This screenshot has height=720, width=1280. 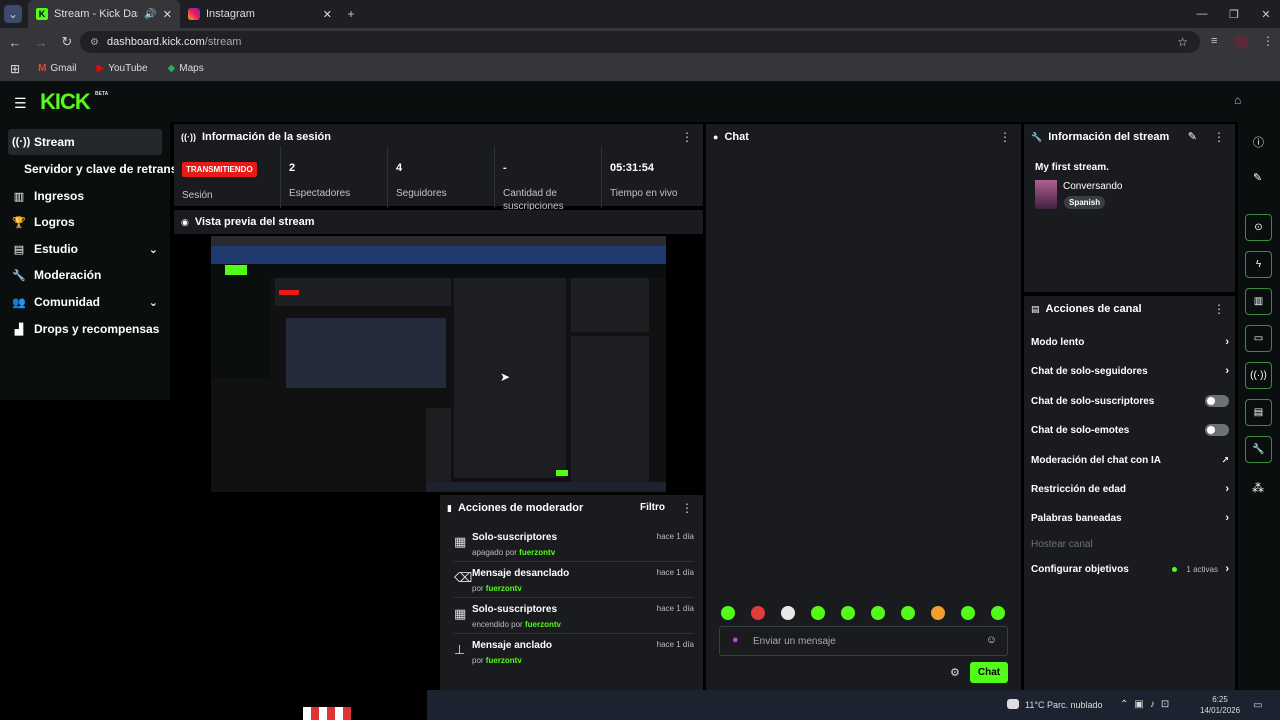 I want to click on tray-icons: ⌃▣♪⊡, so click(x=1147, y=704).